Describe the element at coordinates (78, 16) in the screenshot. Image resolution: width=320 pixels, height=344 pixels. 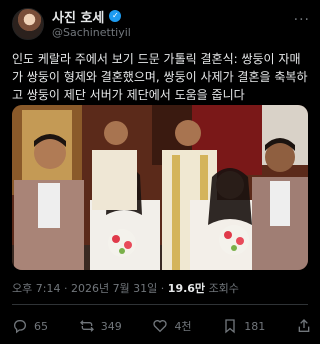
I see `display-name: 사진 호세` at that location.